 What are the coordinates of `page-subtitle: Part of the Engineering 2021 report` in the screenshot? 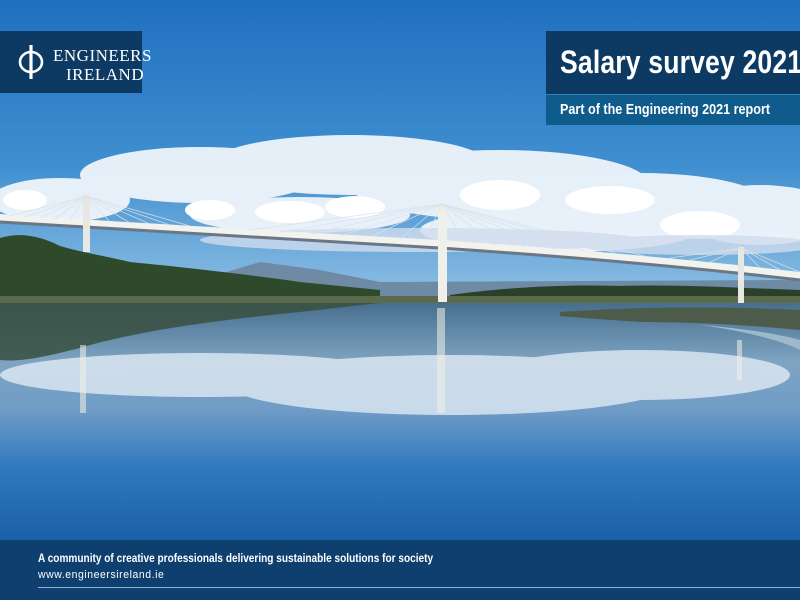 It's located at (665, 109).